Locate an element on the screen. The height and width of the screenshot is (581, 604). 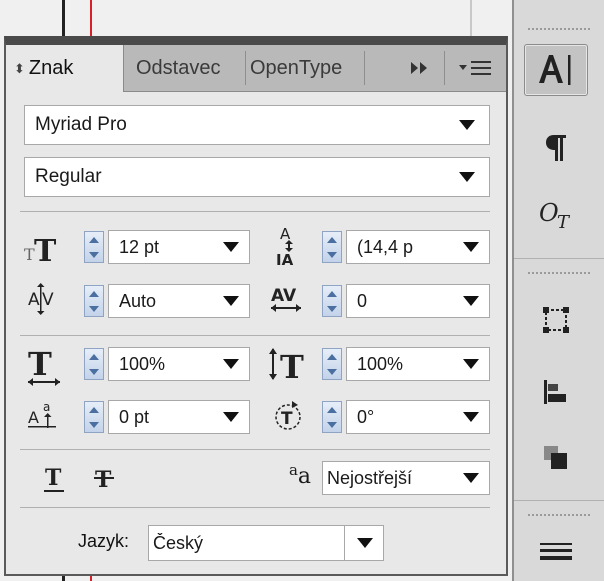
character-rotation-icon: T is located at coordinates (290, 416).